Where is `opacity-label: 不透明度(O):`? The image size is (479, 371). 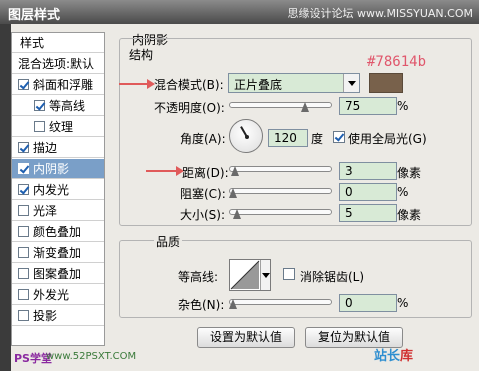 opacity-label: 不透明度(O): is located at coordinates (189, 108).